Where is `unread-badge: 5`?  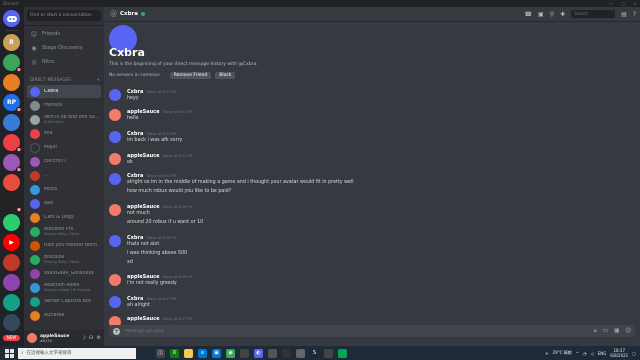 unread-badge: 5 is located at coordinates (18, 209).